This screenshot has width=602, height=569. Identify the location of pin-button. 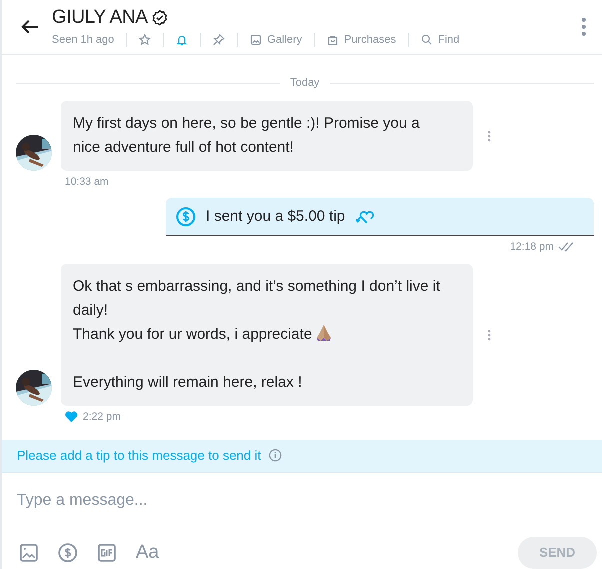
(219, 40).